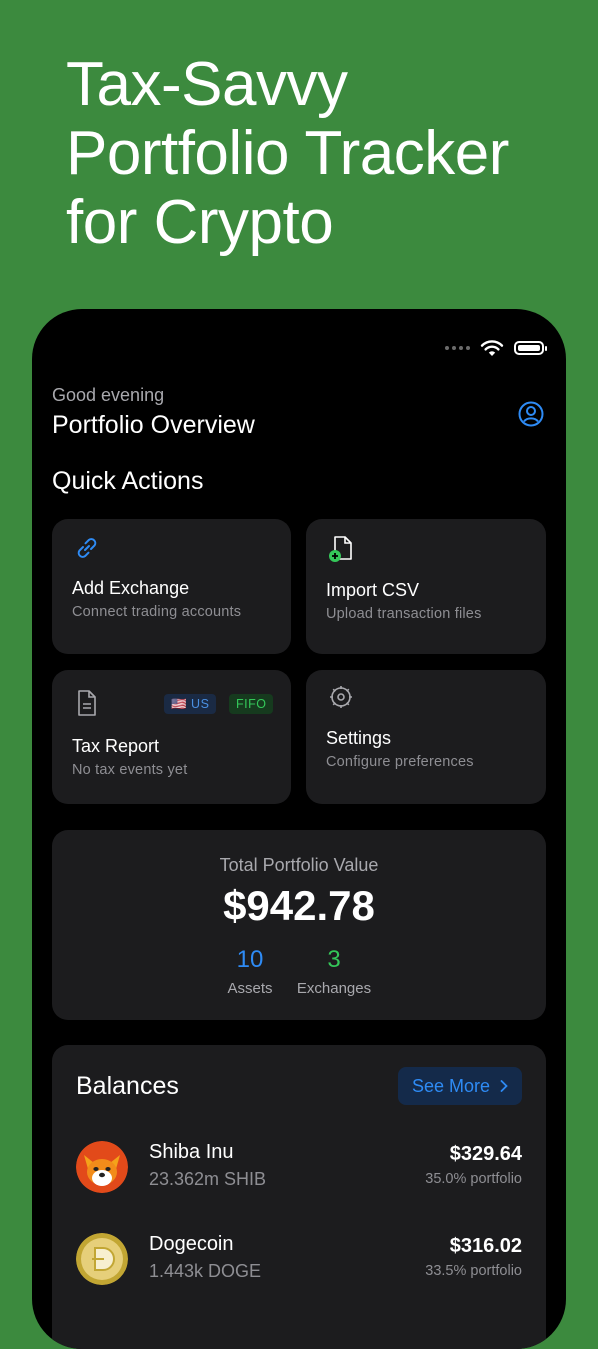  What do you see at coordinates (87, 703) in the screenshot?
I see `document-icon` at bounding box center [87, 703].